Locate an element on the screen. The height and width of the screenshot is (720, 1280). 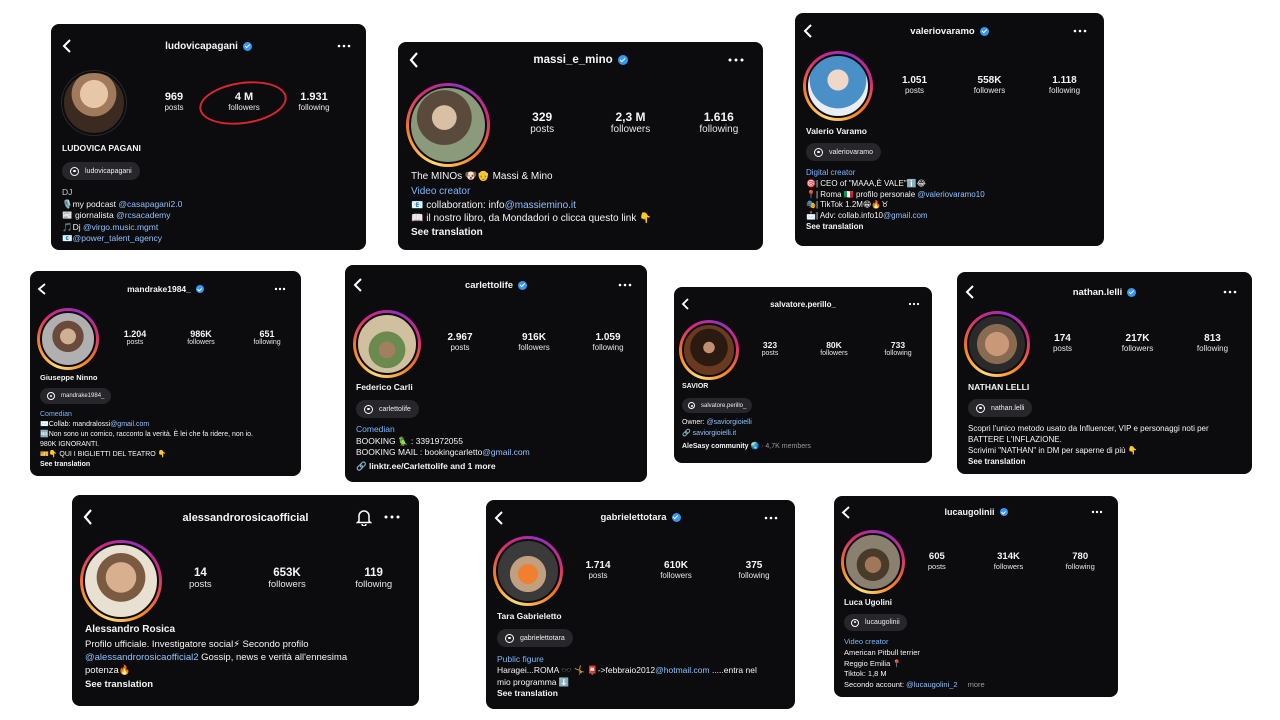
profile-name: NATHAN LELLI is located at coordinates (999, 387).